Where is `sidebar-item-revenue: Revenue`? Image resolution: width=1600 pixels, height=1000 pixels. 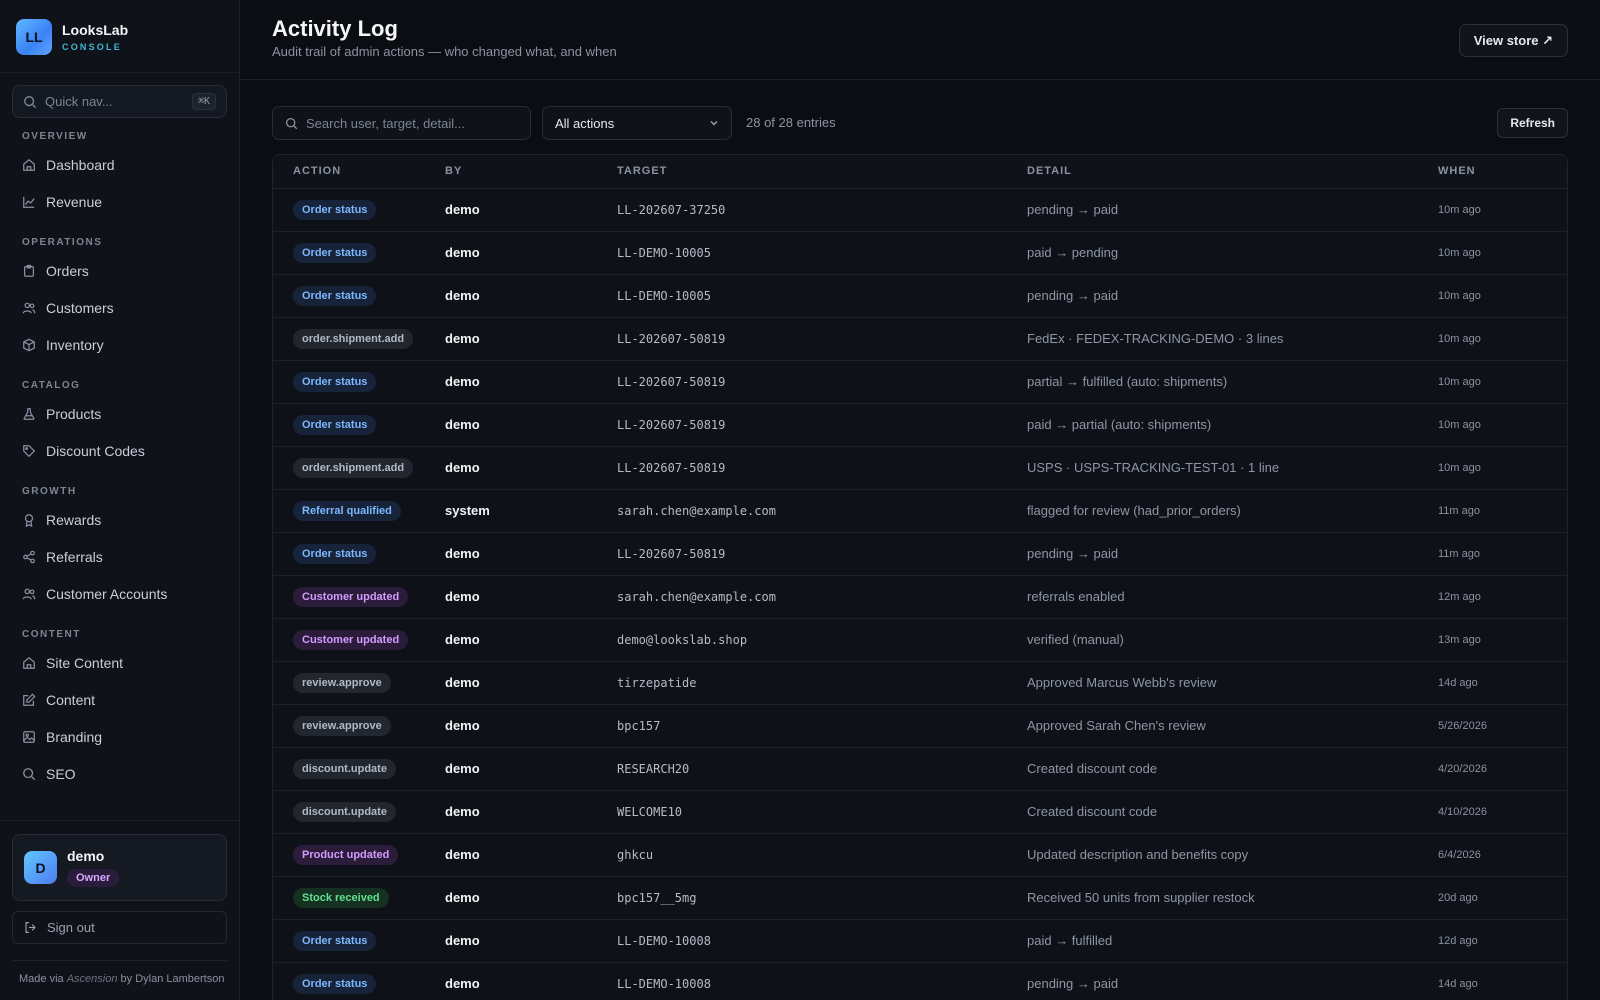
sidebar-item-revenue: Revenue is located at coordinates (120, 201).